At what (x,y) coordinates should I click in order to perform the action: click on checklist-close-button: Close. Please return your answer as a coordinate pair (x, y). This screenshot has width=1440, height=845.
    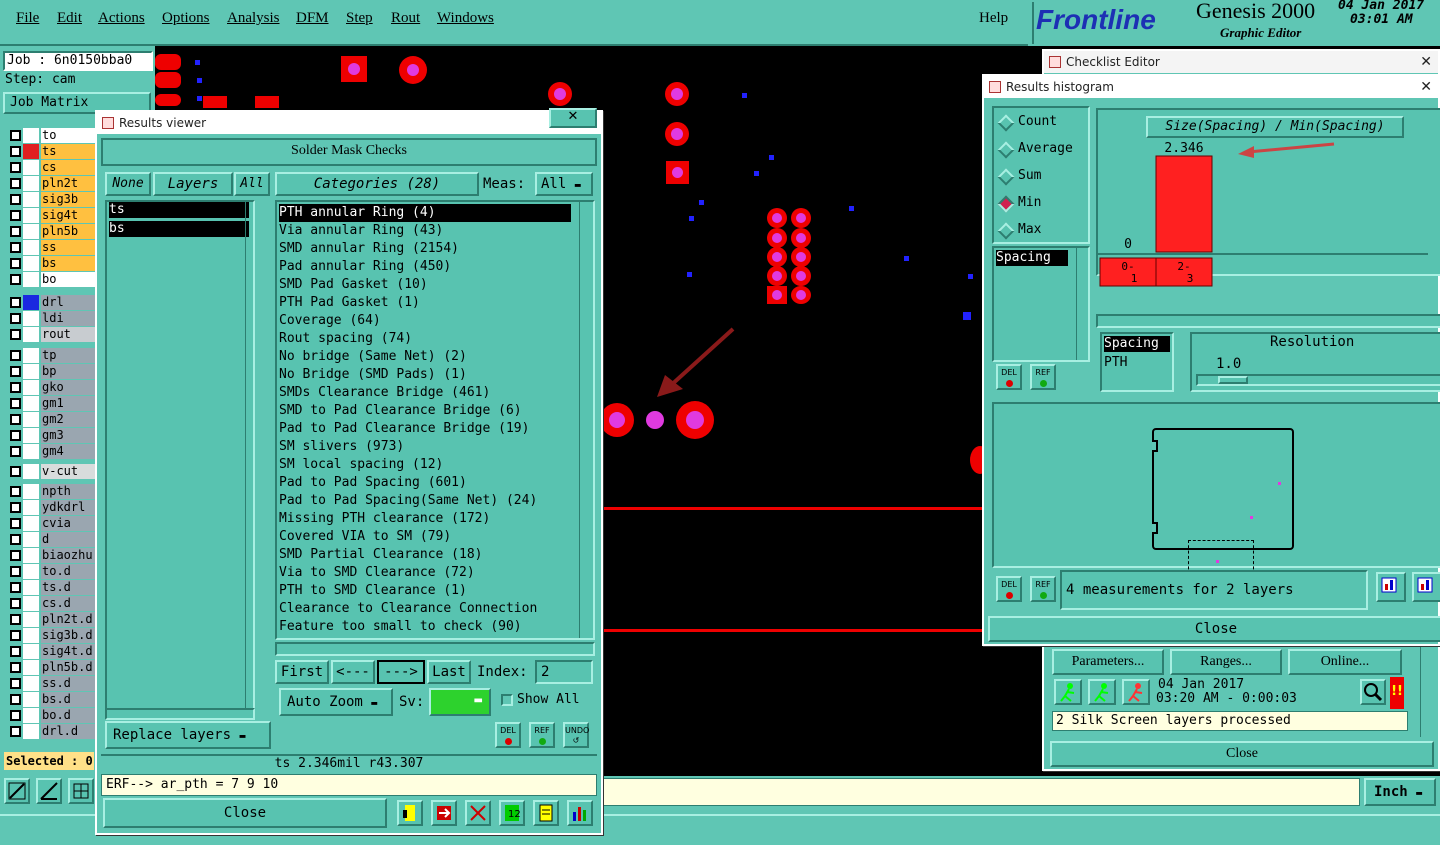
    Looking at the image, I should click on (1242, 754).